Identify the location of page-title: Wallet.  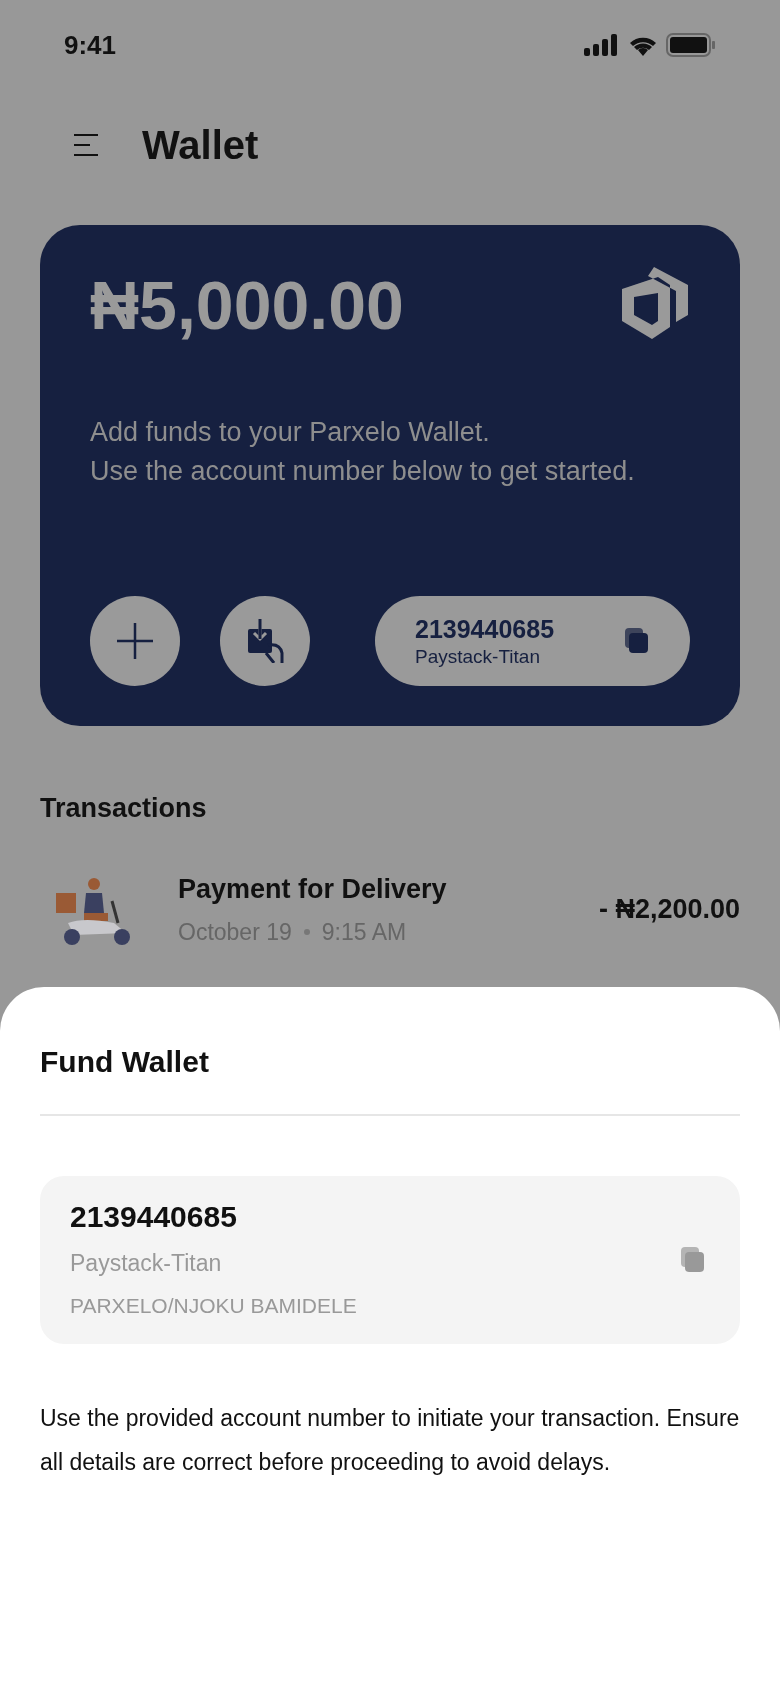
(200, 145).